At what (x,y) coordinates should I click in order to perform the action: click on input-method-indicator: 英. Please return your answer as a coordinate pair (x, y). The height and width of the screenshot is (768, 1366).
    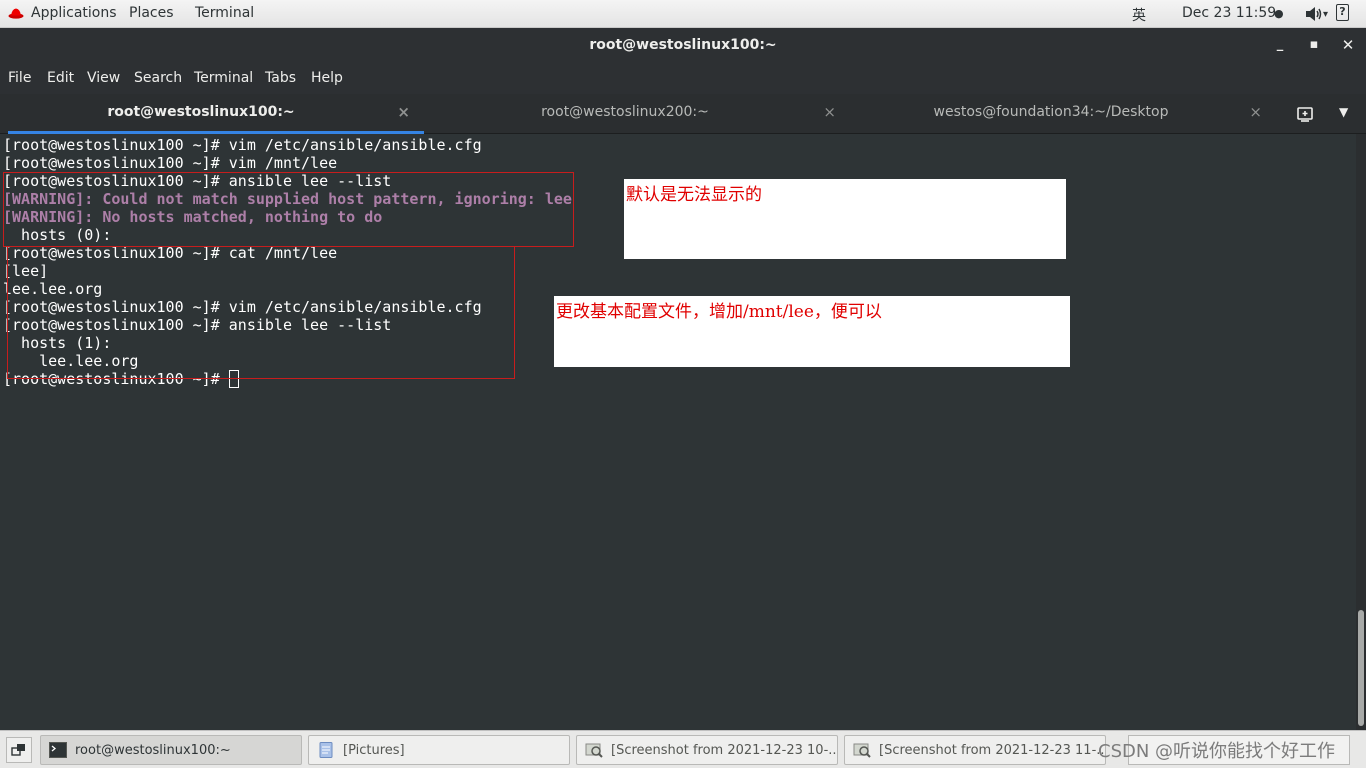
    Looking at the image, I should click on (1139, 15).